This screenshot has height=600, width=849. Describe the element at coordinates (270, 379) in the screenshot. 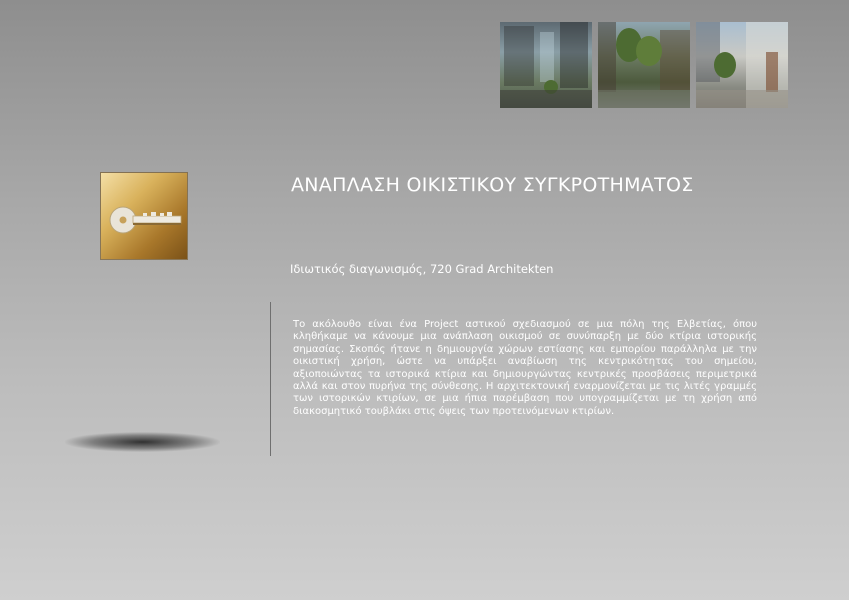

I see `vertical-divider` at that location.